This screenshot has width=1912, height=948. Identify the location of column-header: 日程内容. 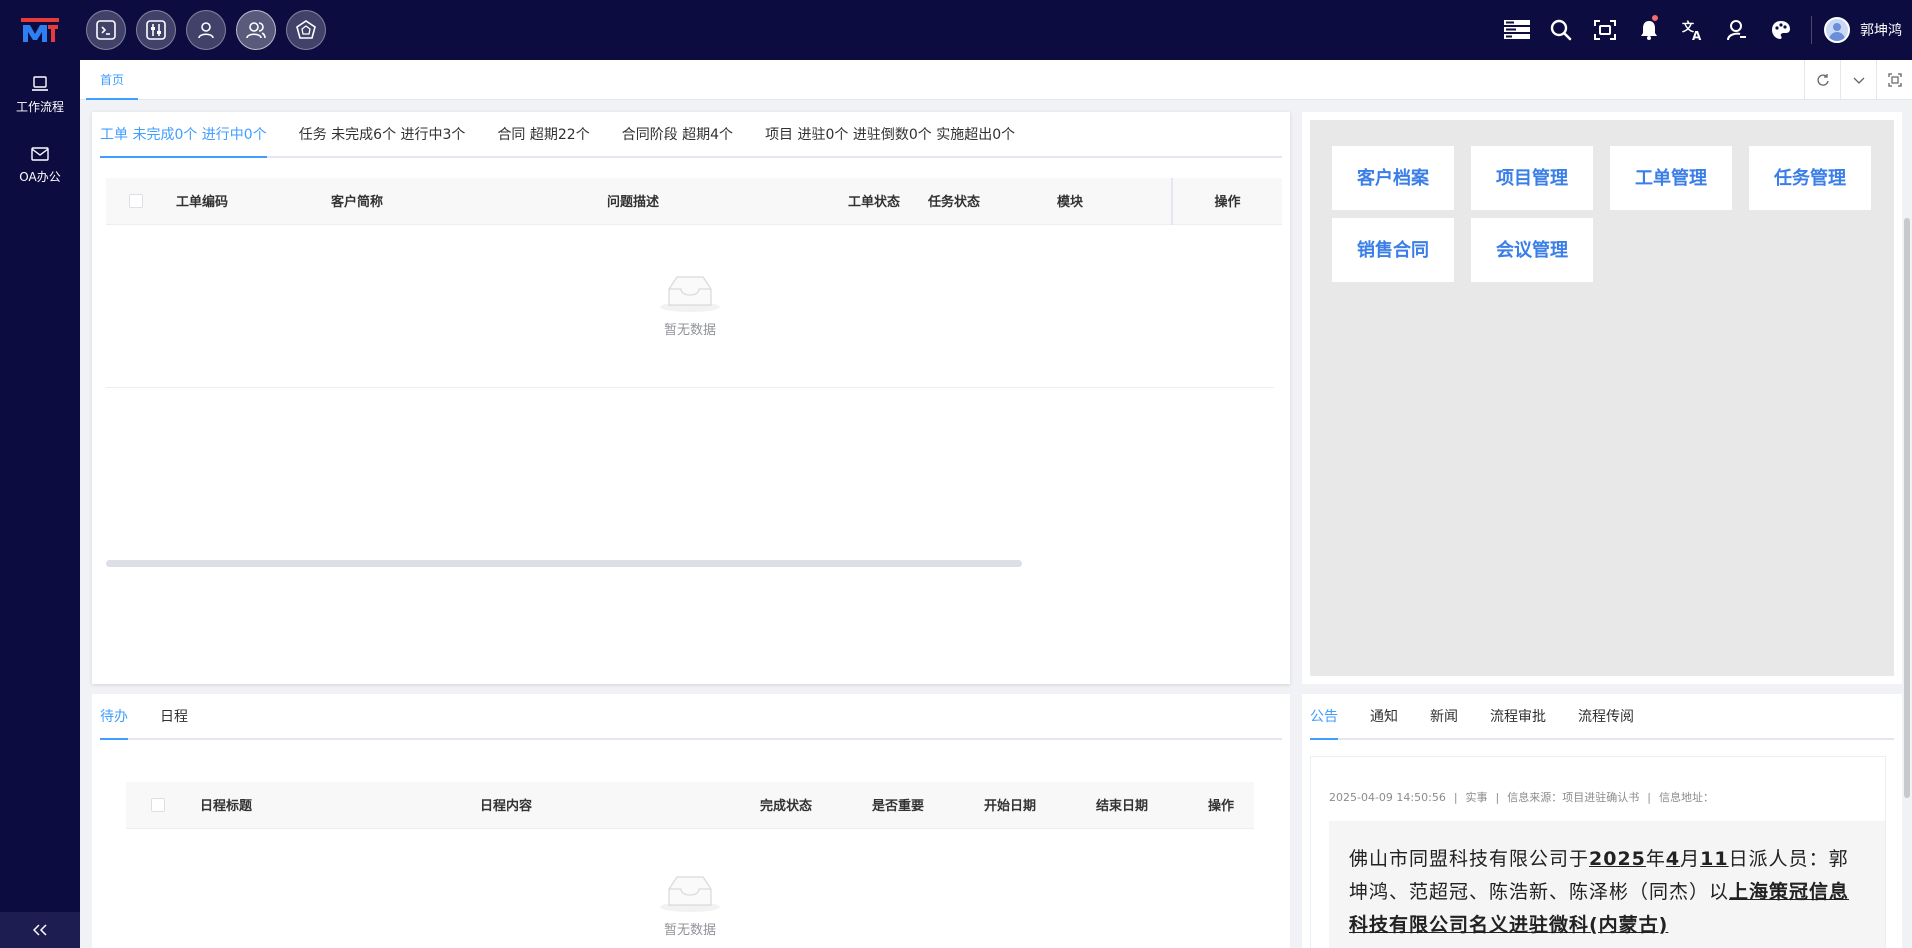
(610, 805).